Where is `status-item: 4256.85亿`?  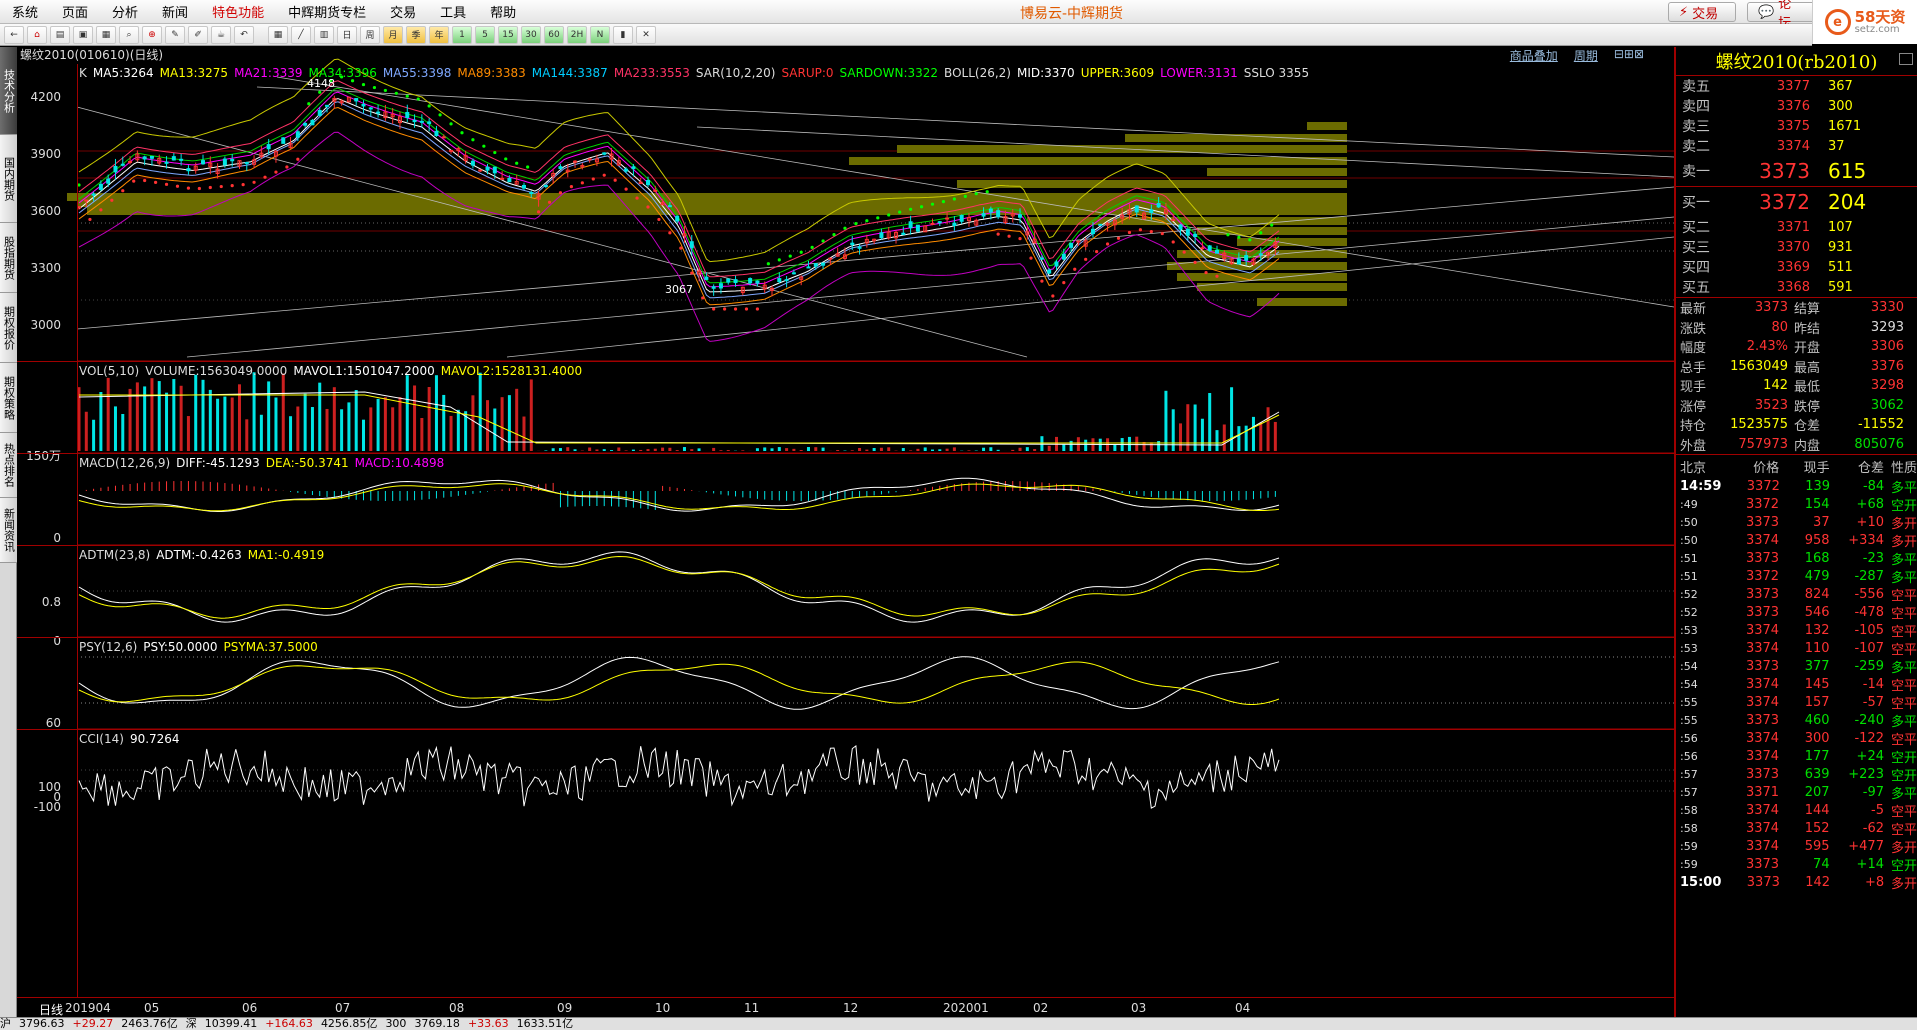 status-item: 4256.85亿 is located at coordinates (349, 1023).